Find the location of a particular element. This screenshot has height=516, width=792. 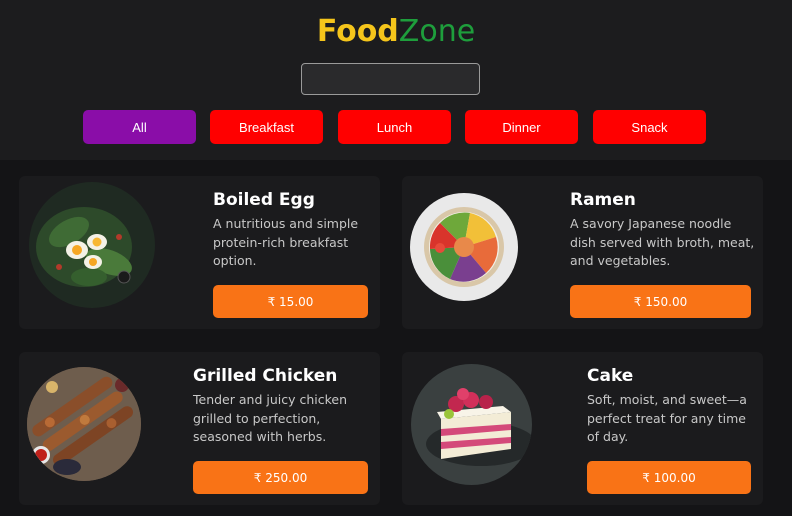

app-logo: FoodZone is located at coordinates (396, 31).